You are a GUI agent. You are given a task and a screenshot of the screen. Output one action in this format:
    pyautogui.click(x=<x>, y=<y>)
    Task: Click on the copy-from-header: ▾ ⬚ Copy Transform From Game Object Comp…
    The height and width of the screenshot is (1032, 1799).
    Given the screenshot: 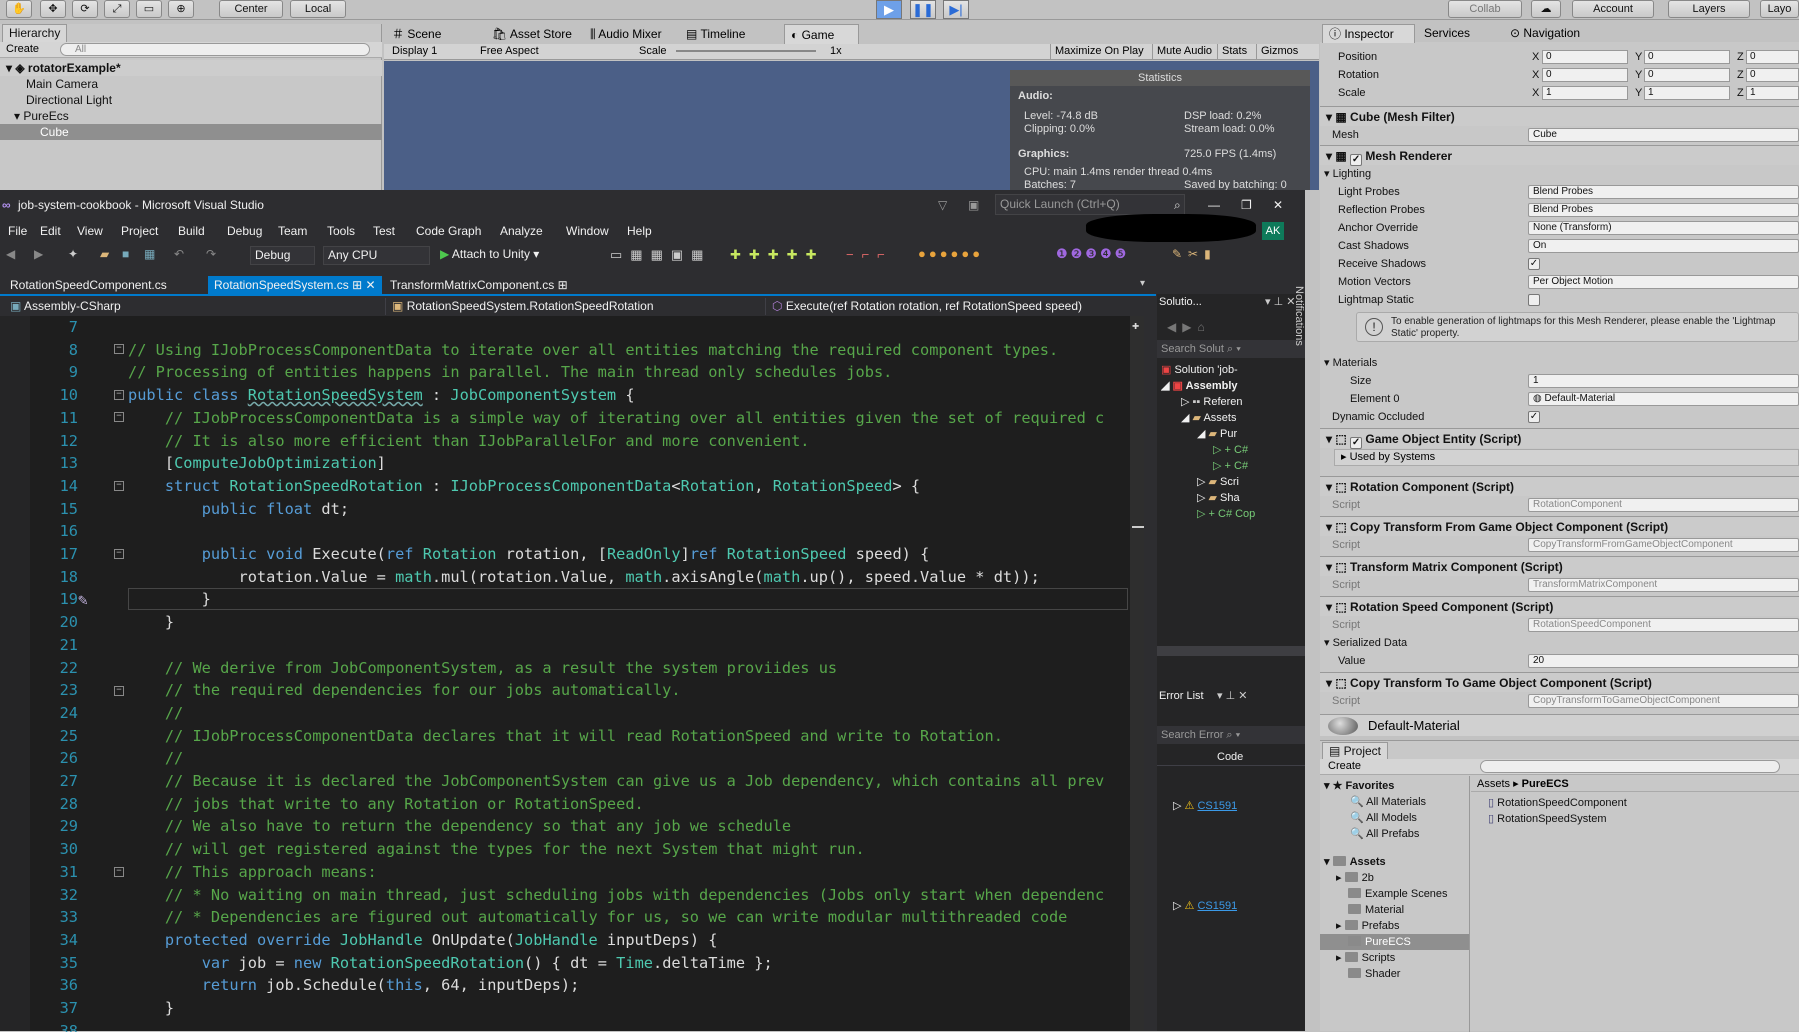 What is the action you would take?
    pyautogui.click(x=1559, y=526)
    